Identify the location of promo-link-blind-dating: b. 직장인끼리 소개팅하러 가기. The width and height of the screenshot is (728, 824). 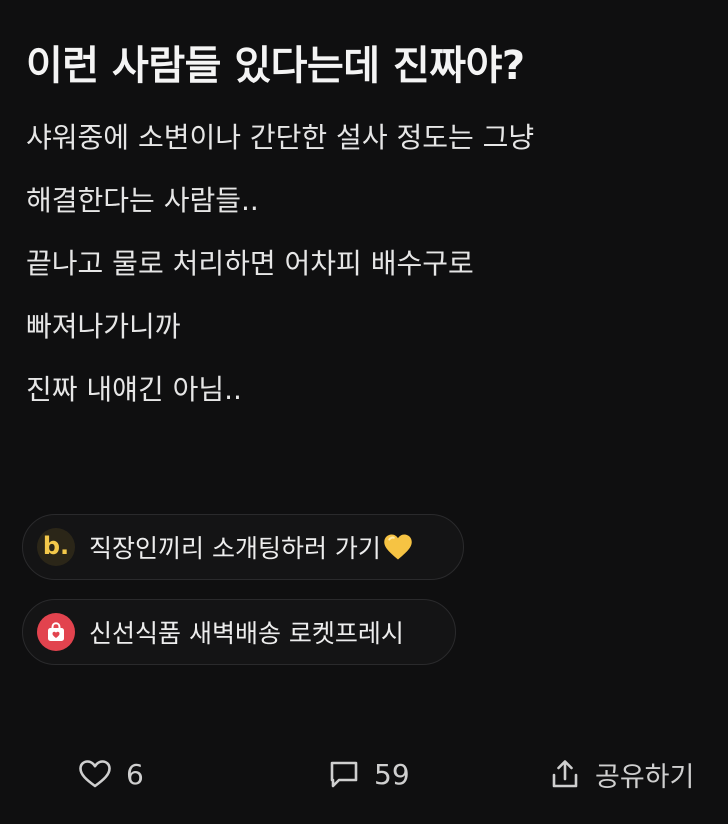
(243, 547).